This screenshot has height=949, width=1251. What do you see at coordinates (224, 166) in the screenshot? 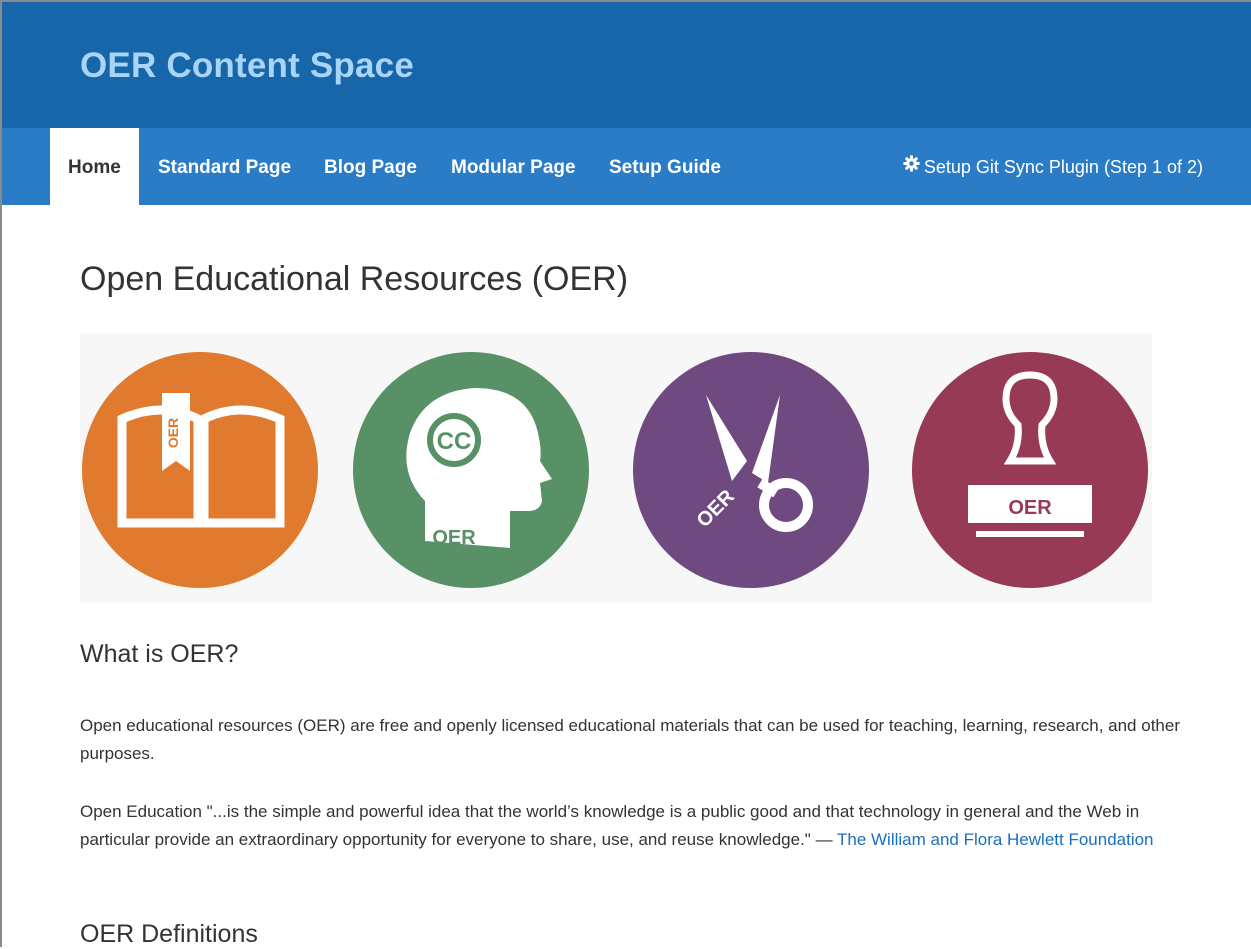
I see `nav-item-standard-page: Standard Page` at bounding box center [224, 166].